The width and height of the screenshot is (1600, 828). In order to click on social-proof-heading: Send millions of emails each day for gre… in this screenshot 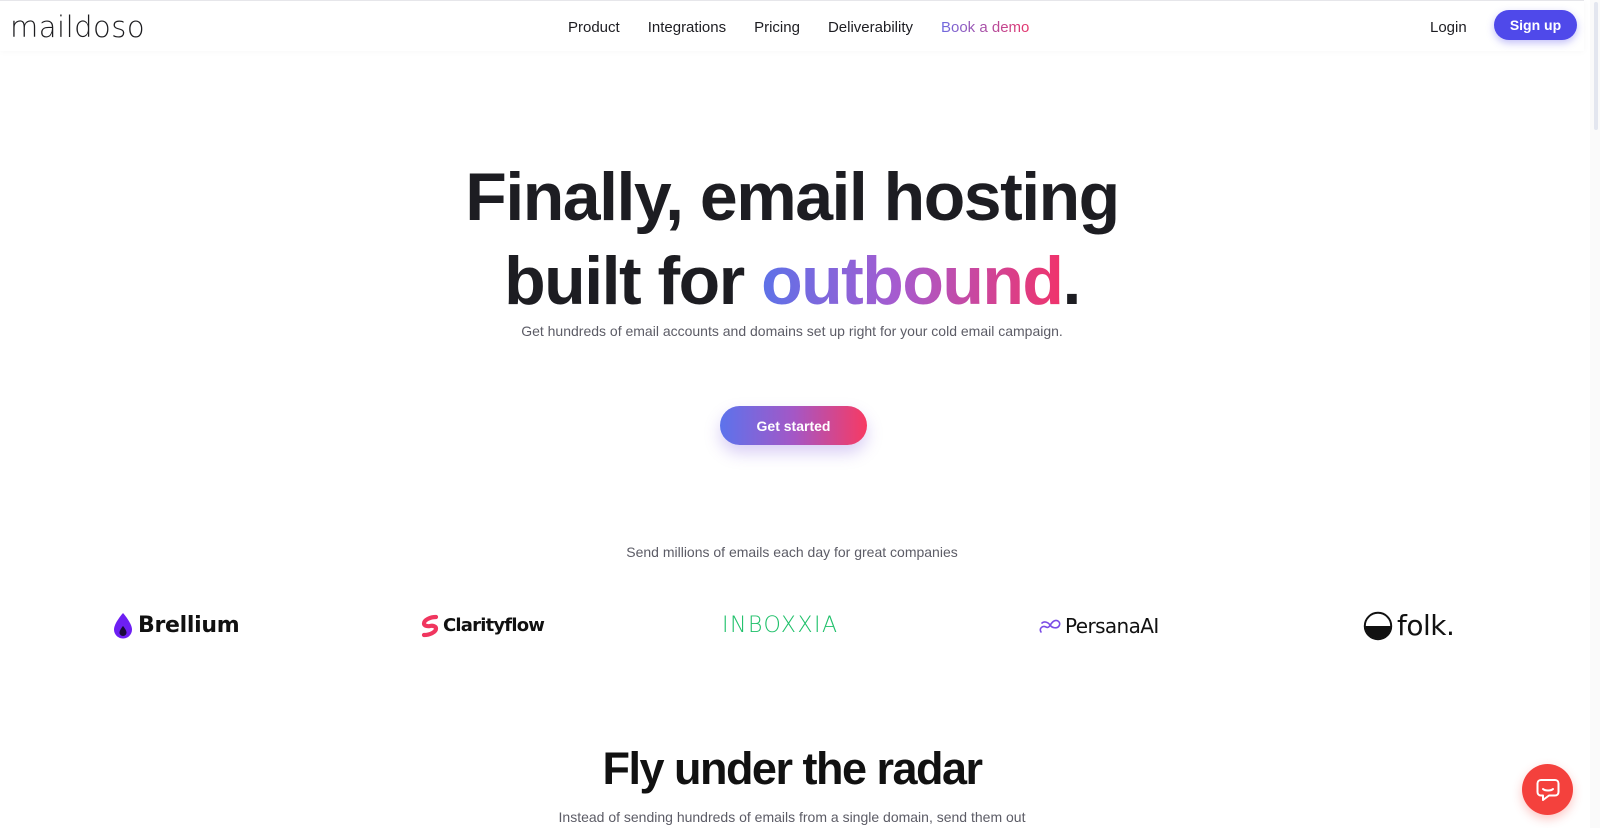, I will do `click(792, 552)`.